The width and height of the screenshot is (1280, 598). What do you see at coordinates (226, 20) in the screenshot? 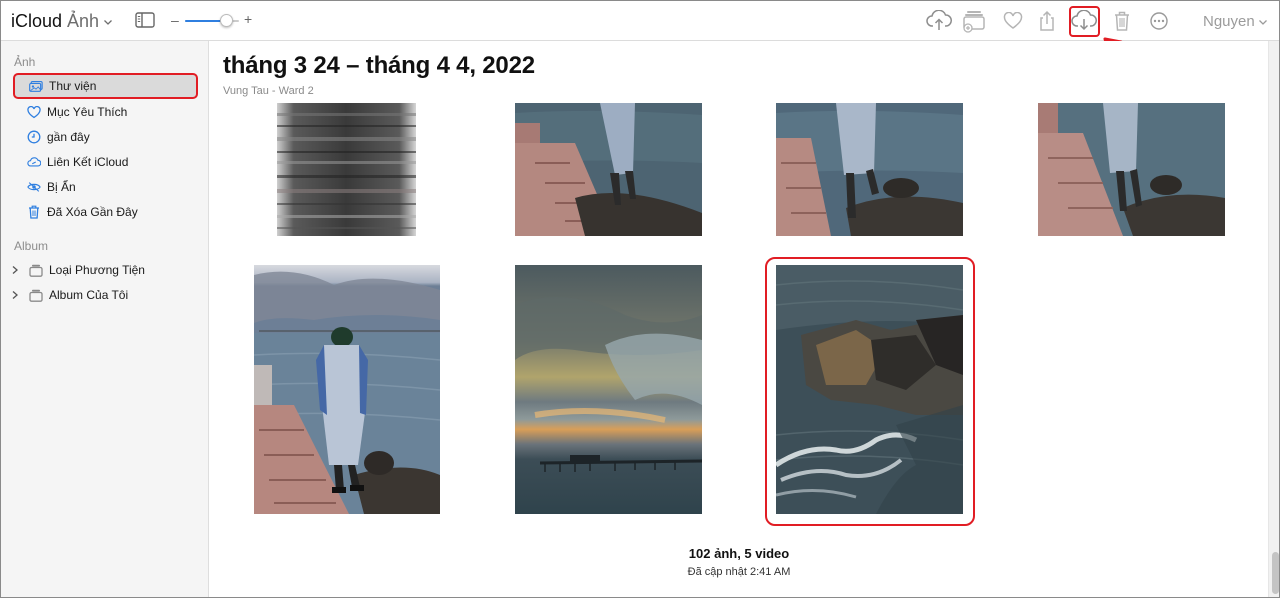
I see `zoom-knob` at bounding box center [226, 20].